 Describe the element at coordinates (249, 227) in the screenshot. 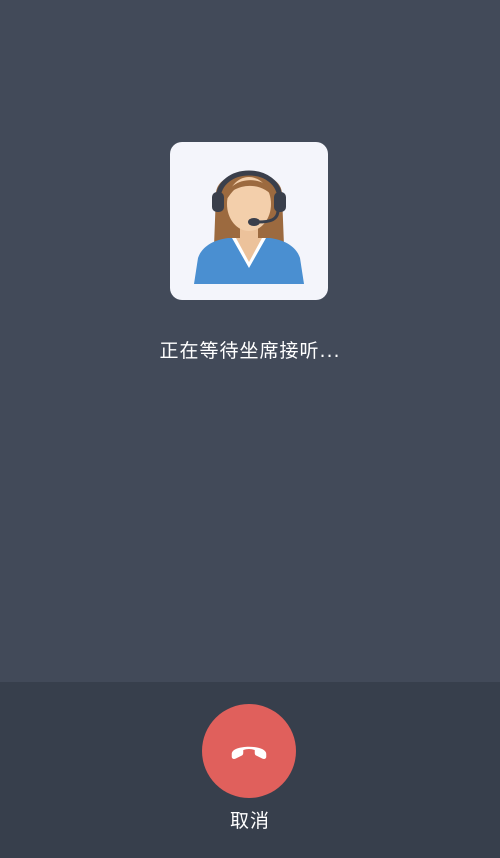

I see `customer-service-agent-icon` at that location.